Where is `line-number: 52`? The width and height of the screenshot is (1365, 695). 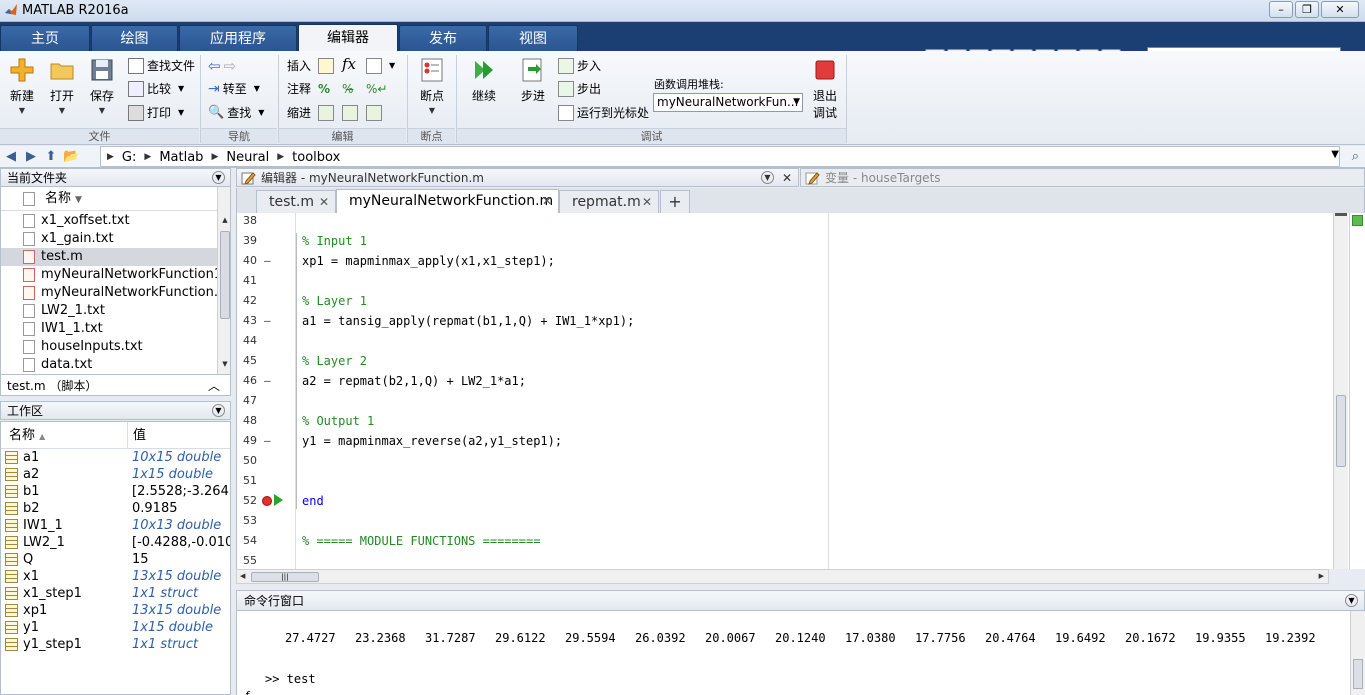
line-number: 52 is located at coordinates (247, 501).